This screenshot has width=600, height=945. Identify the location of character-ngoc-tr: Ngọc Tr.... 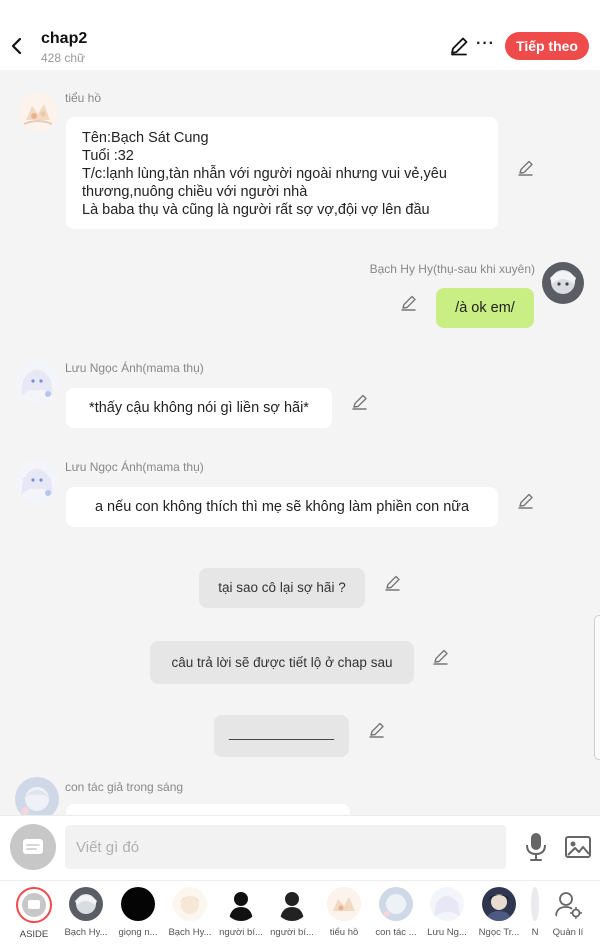
(499, 912).